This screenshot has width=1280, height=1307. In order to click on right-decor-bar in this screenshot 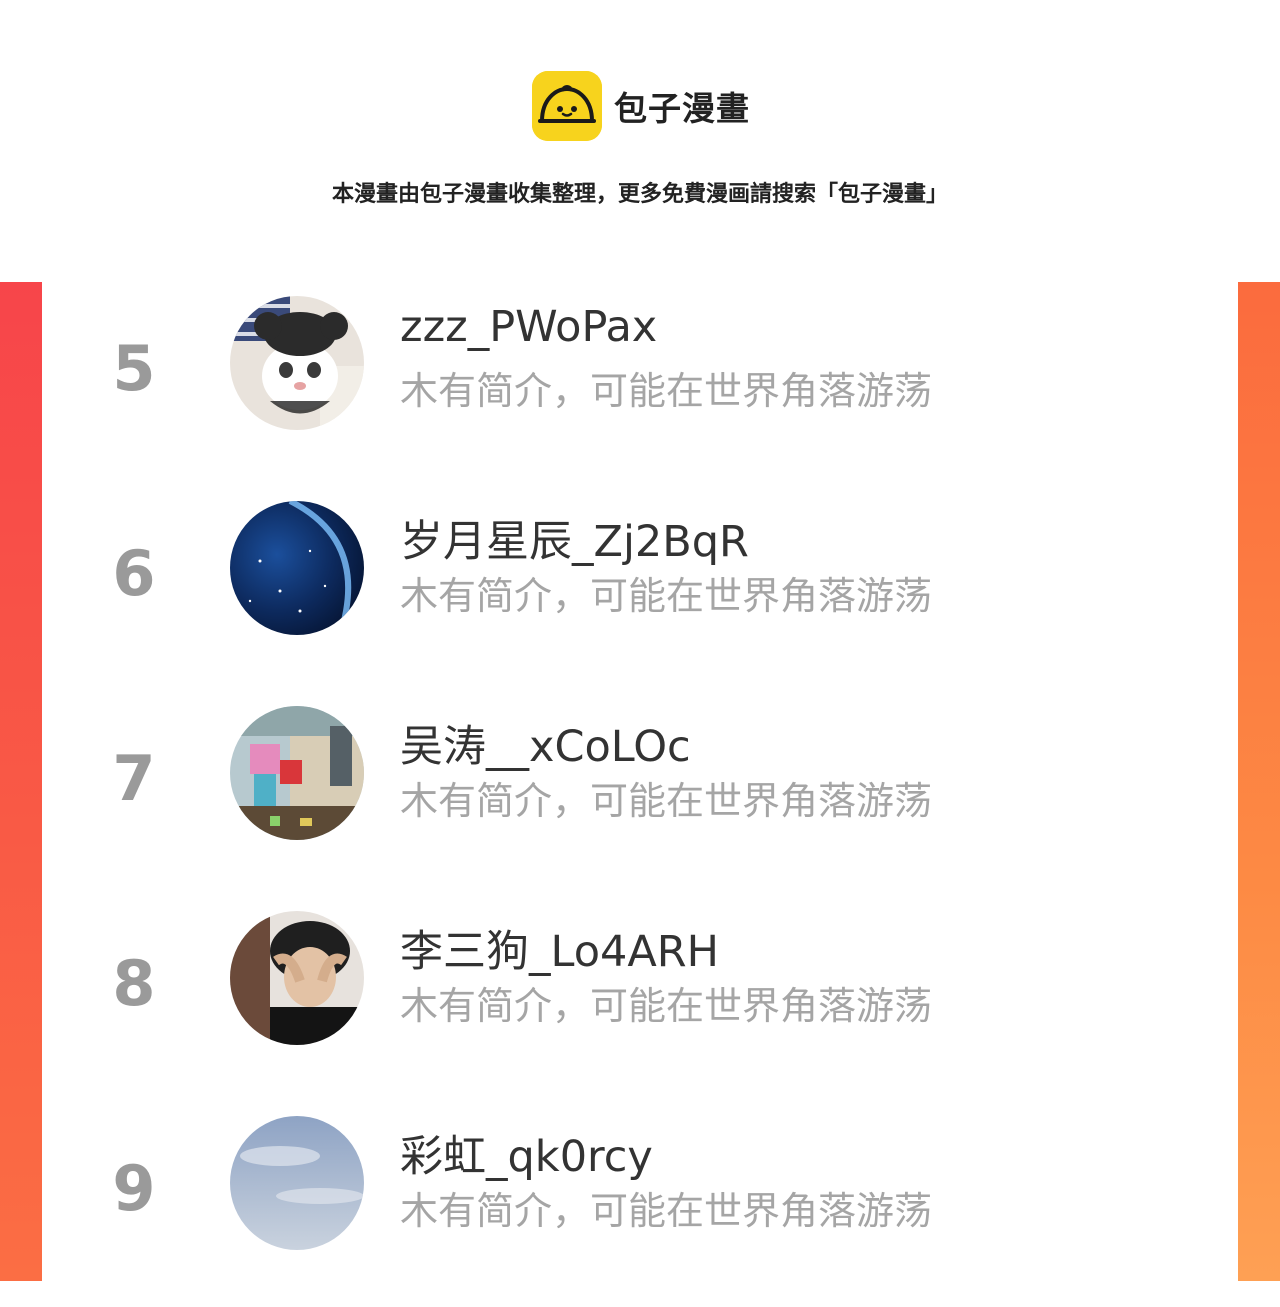, I will do `click(1259, 781)`.